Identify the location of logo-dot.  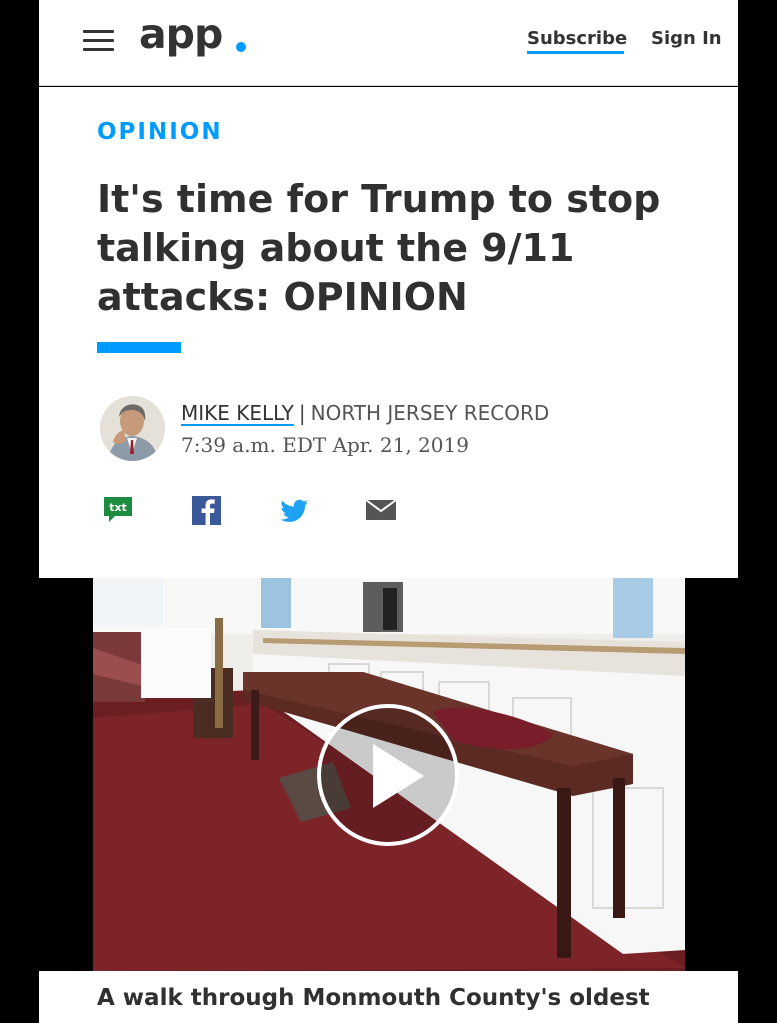
(241, 47).